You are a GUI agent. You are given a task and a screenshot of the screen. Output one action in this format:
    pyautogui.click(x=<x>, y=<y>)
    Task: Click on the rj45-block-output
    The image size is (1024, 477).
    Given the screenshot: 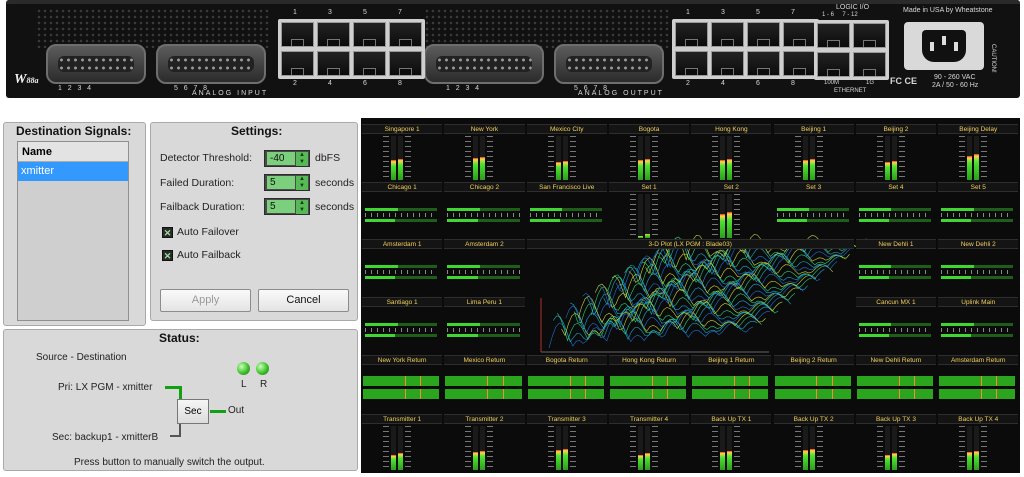 What is the action you would take?
    pyautogui.click(x=745, y=49)
    